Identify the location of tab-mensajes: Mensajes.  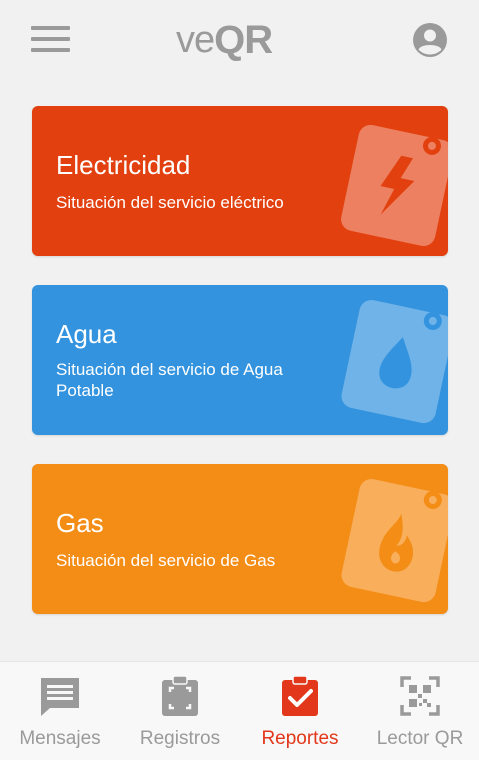
(60, 711).